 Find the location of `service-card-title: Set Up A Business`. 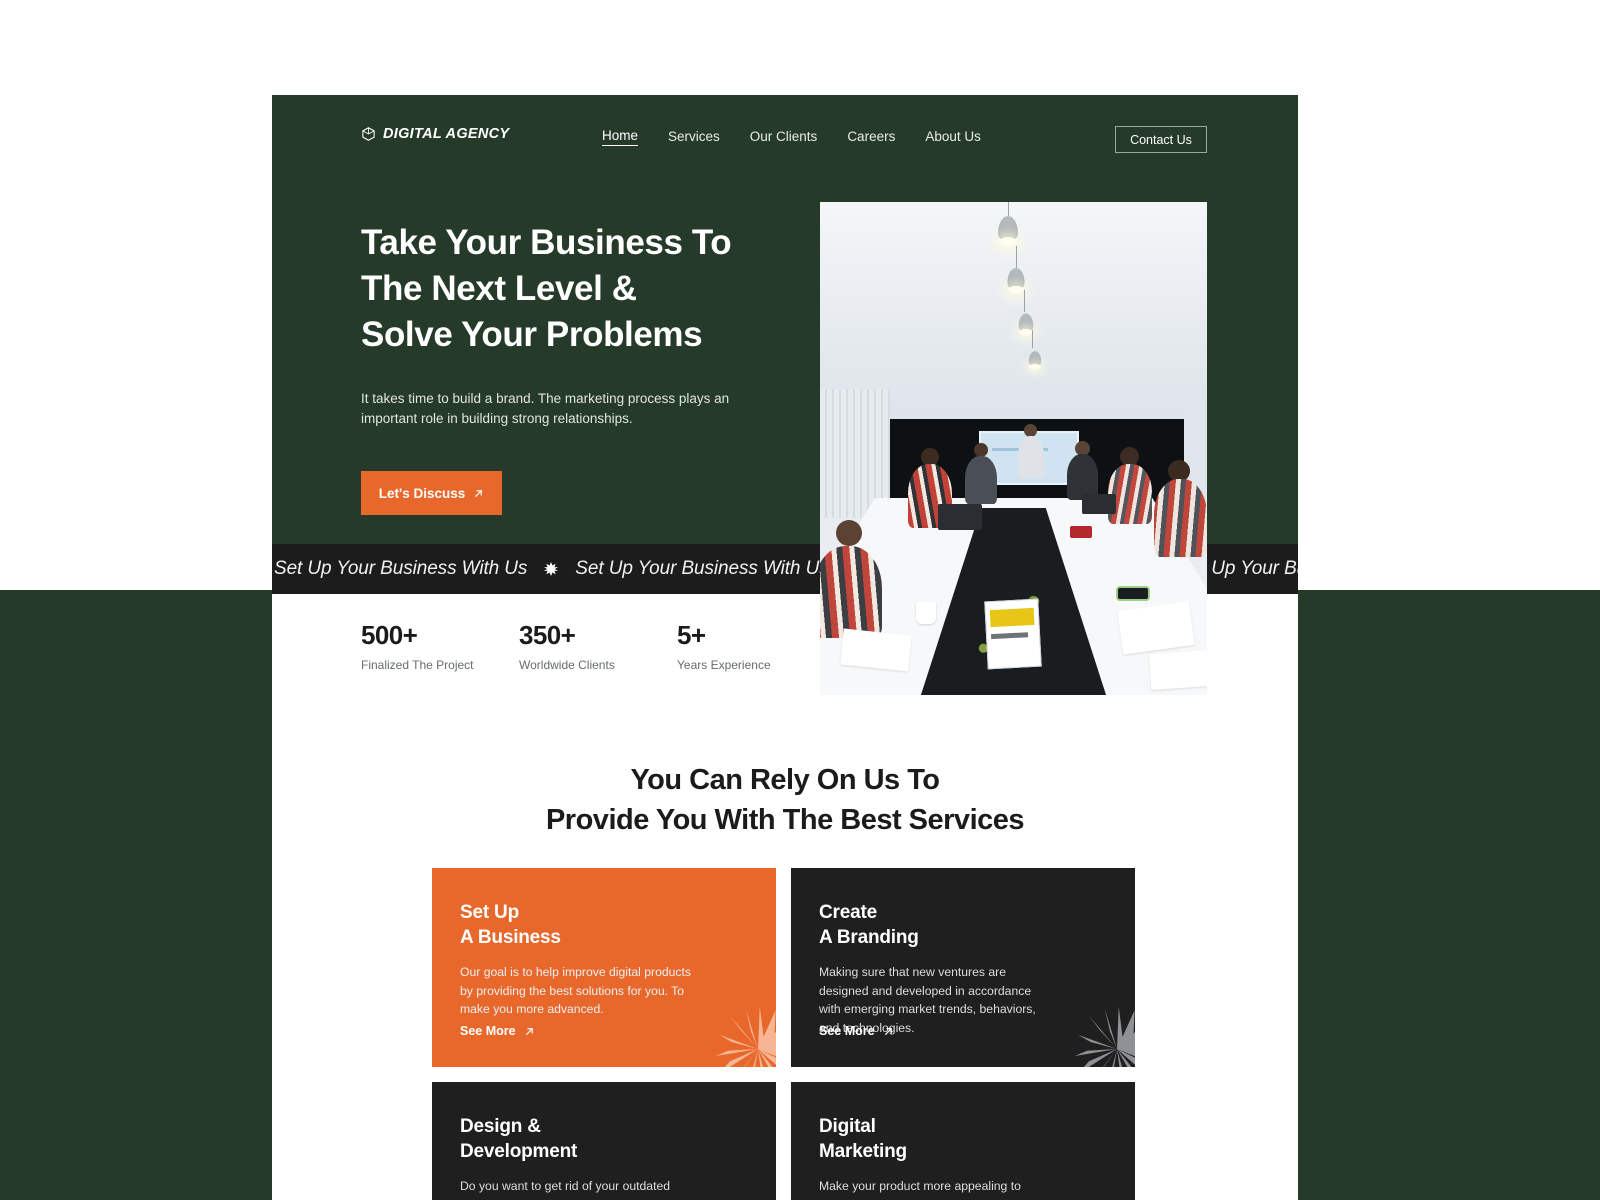

service-card-title: Set Up A Business is located at coordinates (510, 925).